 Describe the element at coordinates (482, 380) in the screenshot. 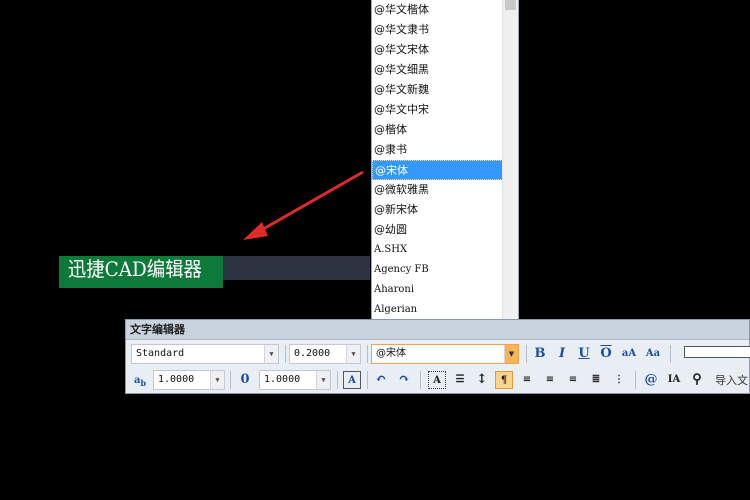

I see `line-spacing-icon: ↕` at that location.